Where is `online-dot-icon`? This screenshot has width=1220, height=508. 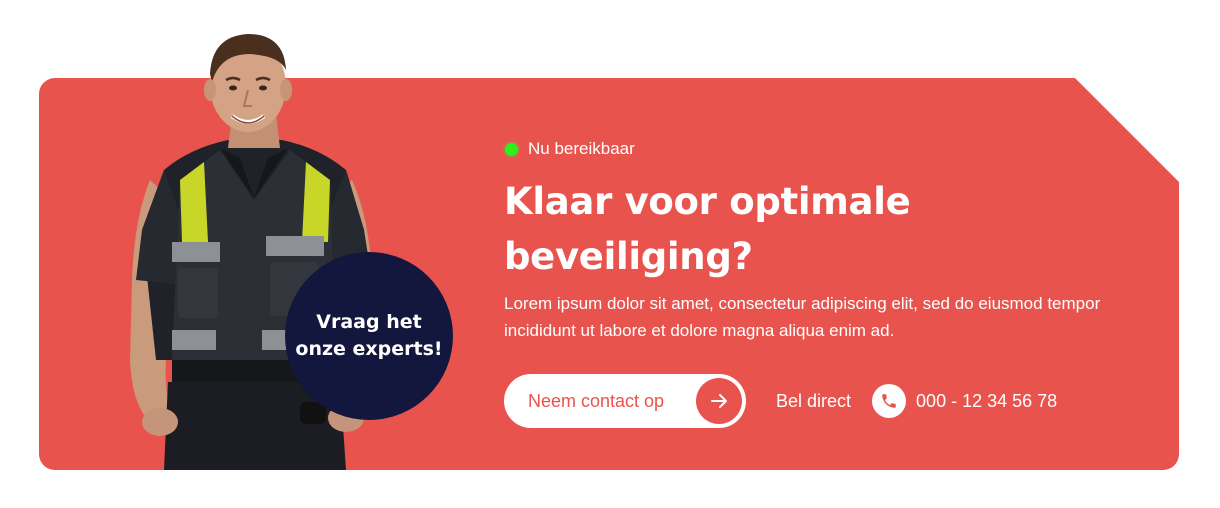
online-dot-icon is located at coordinates (511, 149).